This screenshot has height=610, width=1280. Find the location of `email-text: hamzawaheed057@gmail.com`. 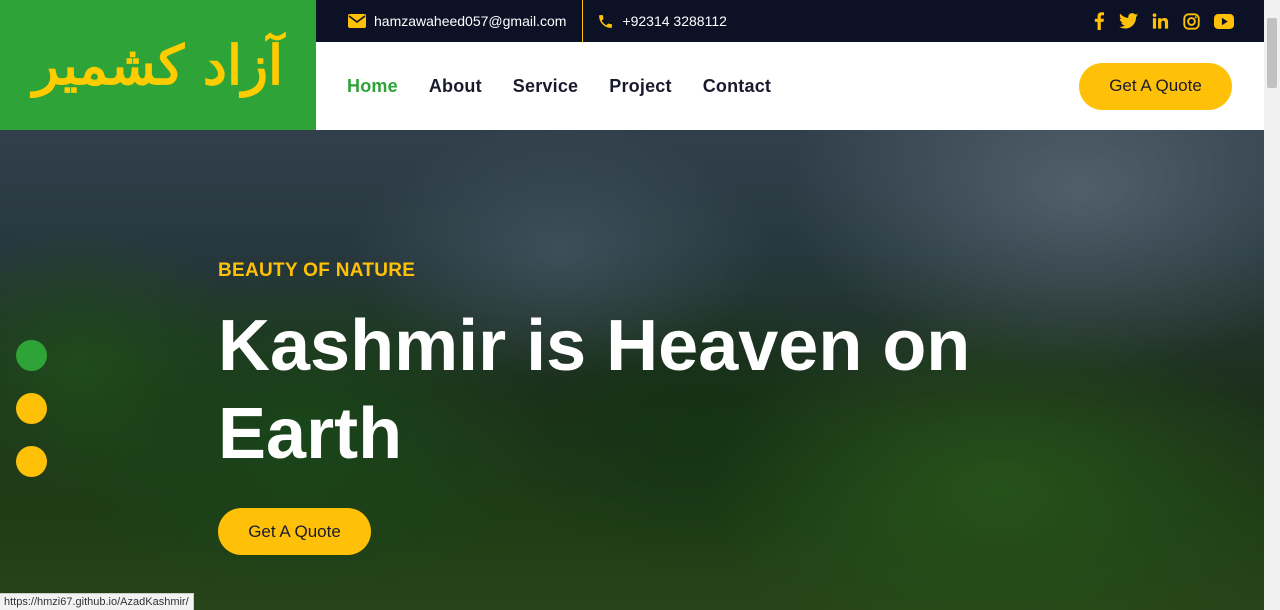

email-text: hamzawaheed057@gmail.com is located at coordinates (470, 21).